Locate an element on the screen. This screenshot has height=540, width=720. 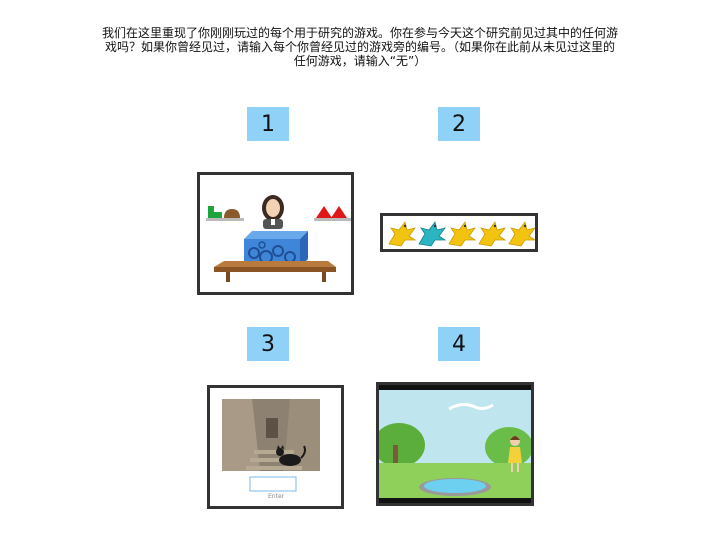
game-3-thumbnail: Enter is located at coordinates (275, 447).